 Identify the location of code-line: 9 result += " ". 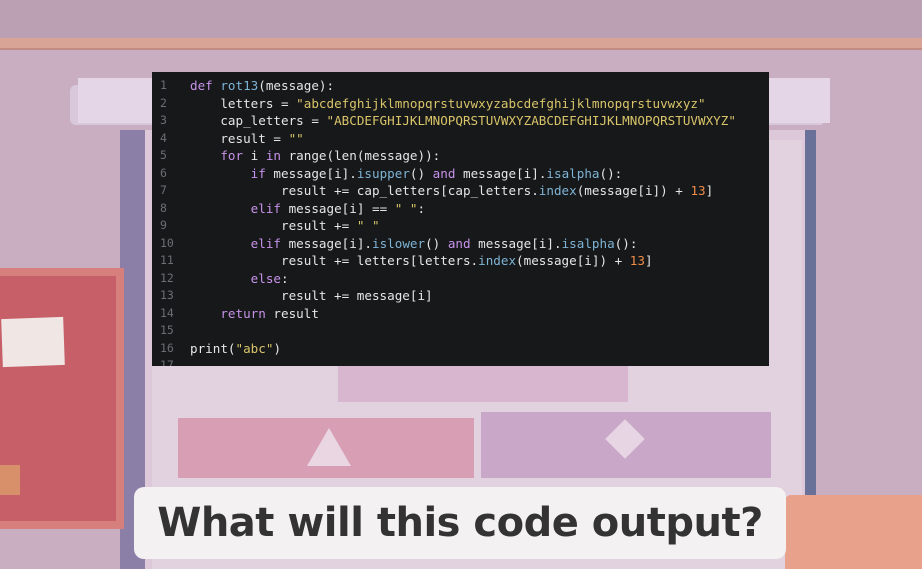
(460, 226).